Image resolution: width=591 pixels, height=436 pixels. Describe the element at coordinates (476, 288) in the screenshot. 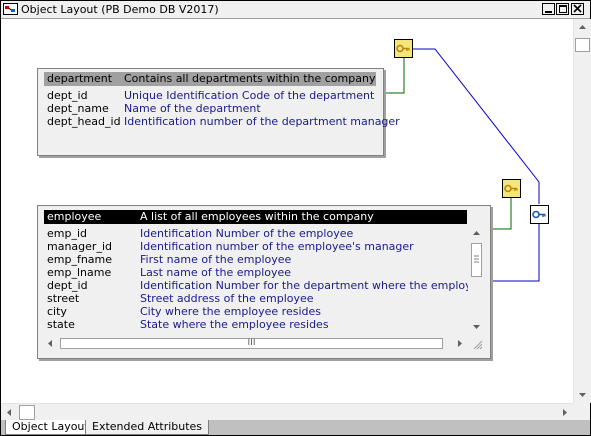

I see `table-vertical-scrollbar` at that location.